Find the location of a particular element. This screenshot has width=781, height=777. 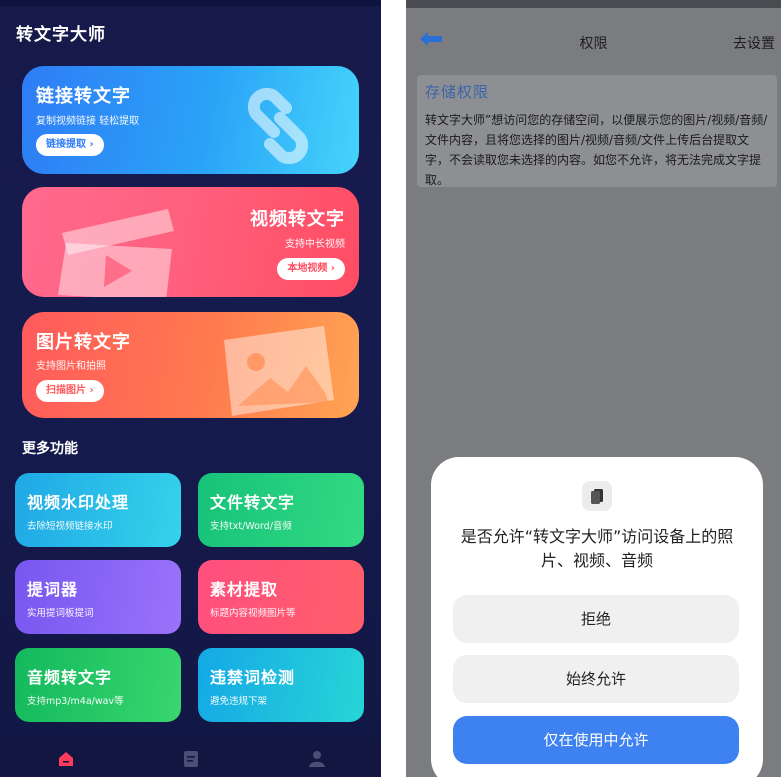

dialog-question: 是否允许“转文字大师”访问设备上的照片、视频、音频 is located at coordinates (597, 548).